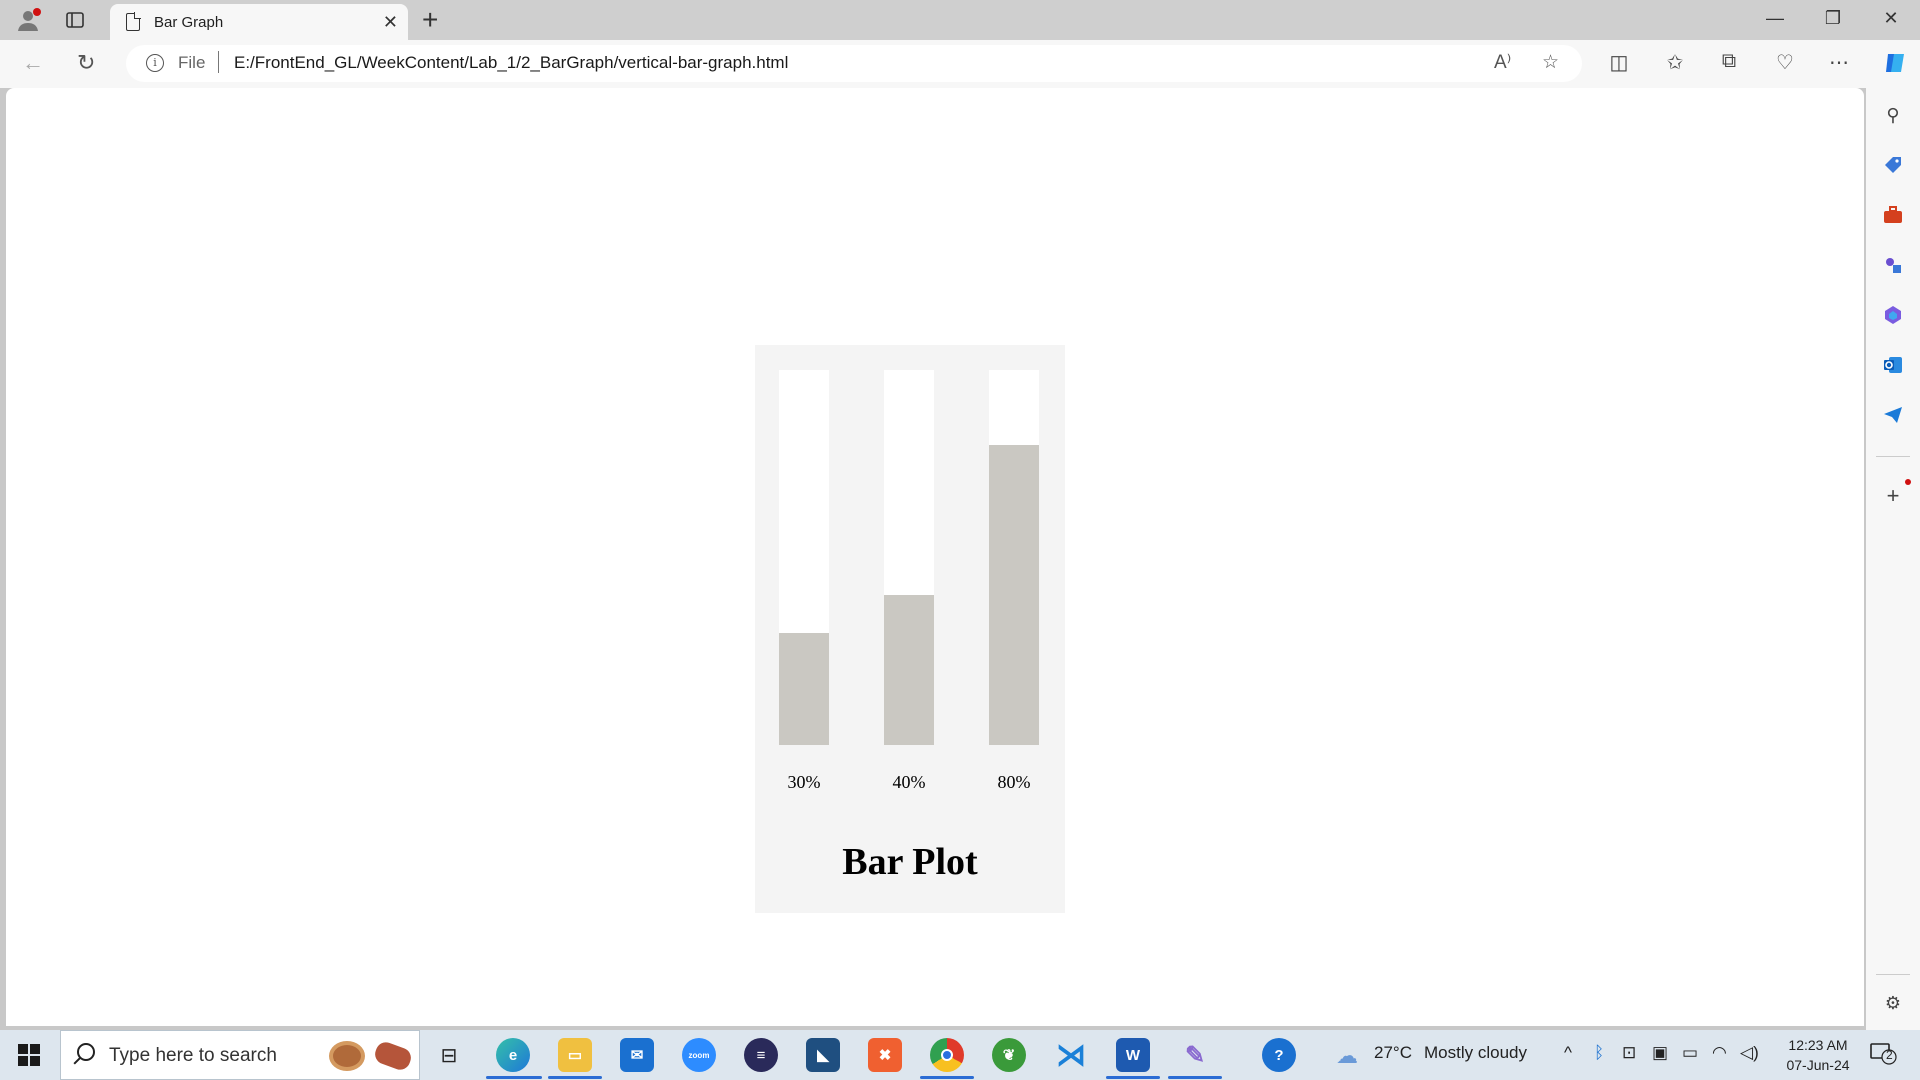 The width and height of the screenshot is (1920, 1080). What do you see at coordinates (1893, 1003) in the screenshot?
I see `sidebar-settings-gear-icon: ⚙` at bounding box center [1893, 1003].